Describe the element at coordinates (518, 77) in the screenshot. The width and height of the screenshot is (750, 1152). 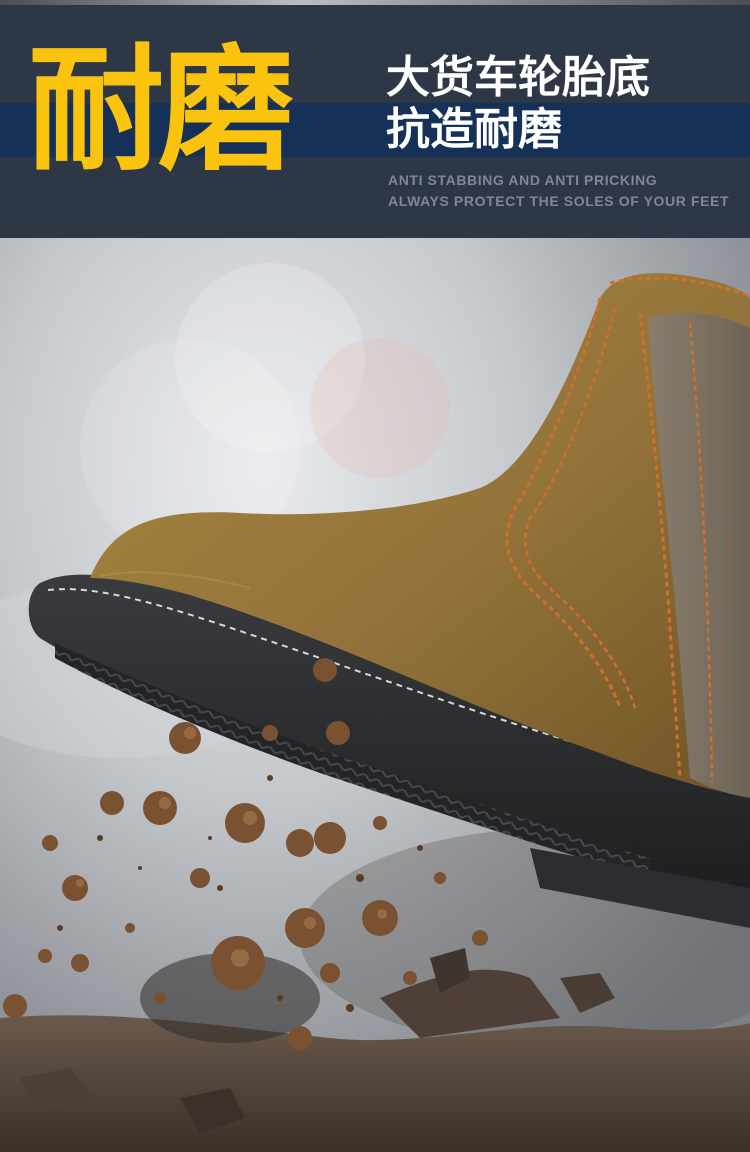
I see `subtitle-line-1: 大货车轮胎底` at that location.